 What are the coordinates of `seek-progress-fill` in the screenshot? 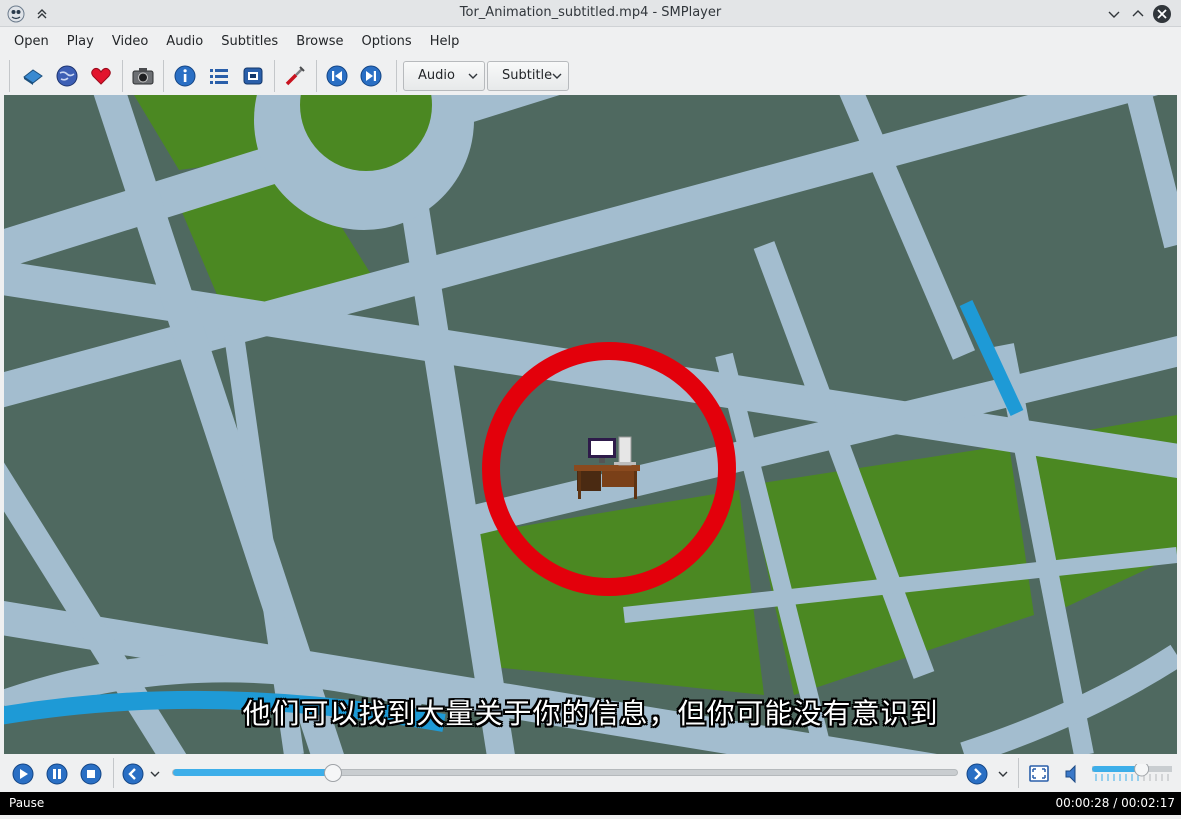 It's located at (253, 772).